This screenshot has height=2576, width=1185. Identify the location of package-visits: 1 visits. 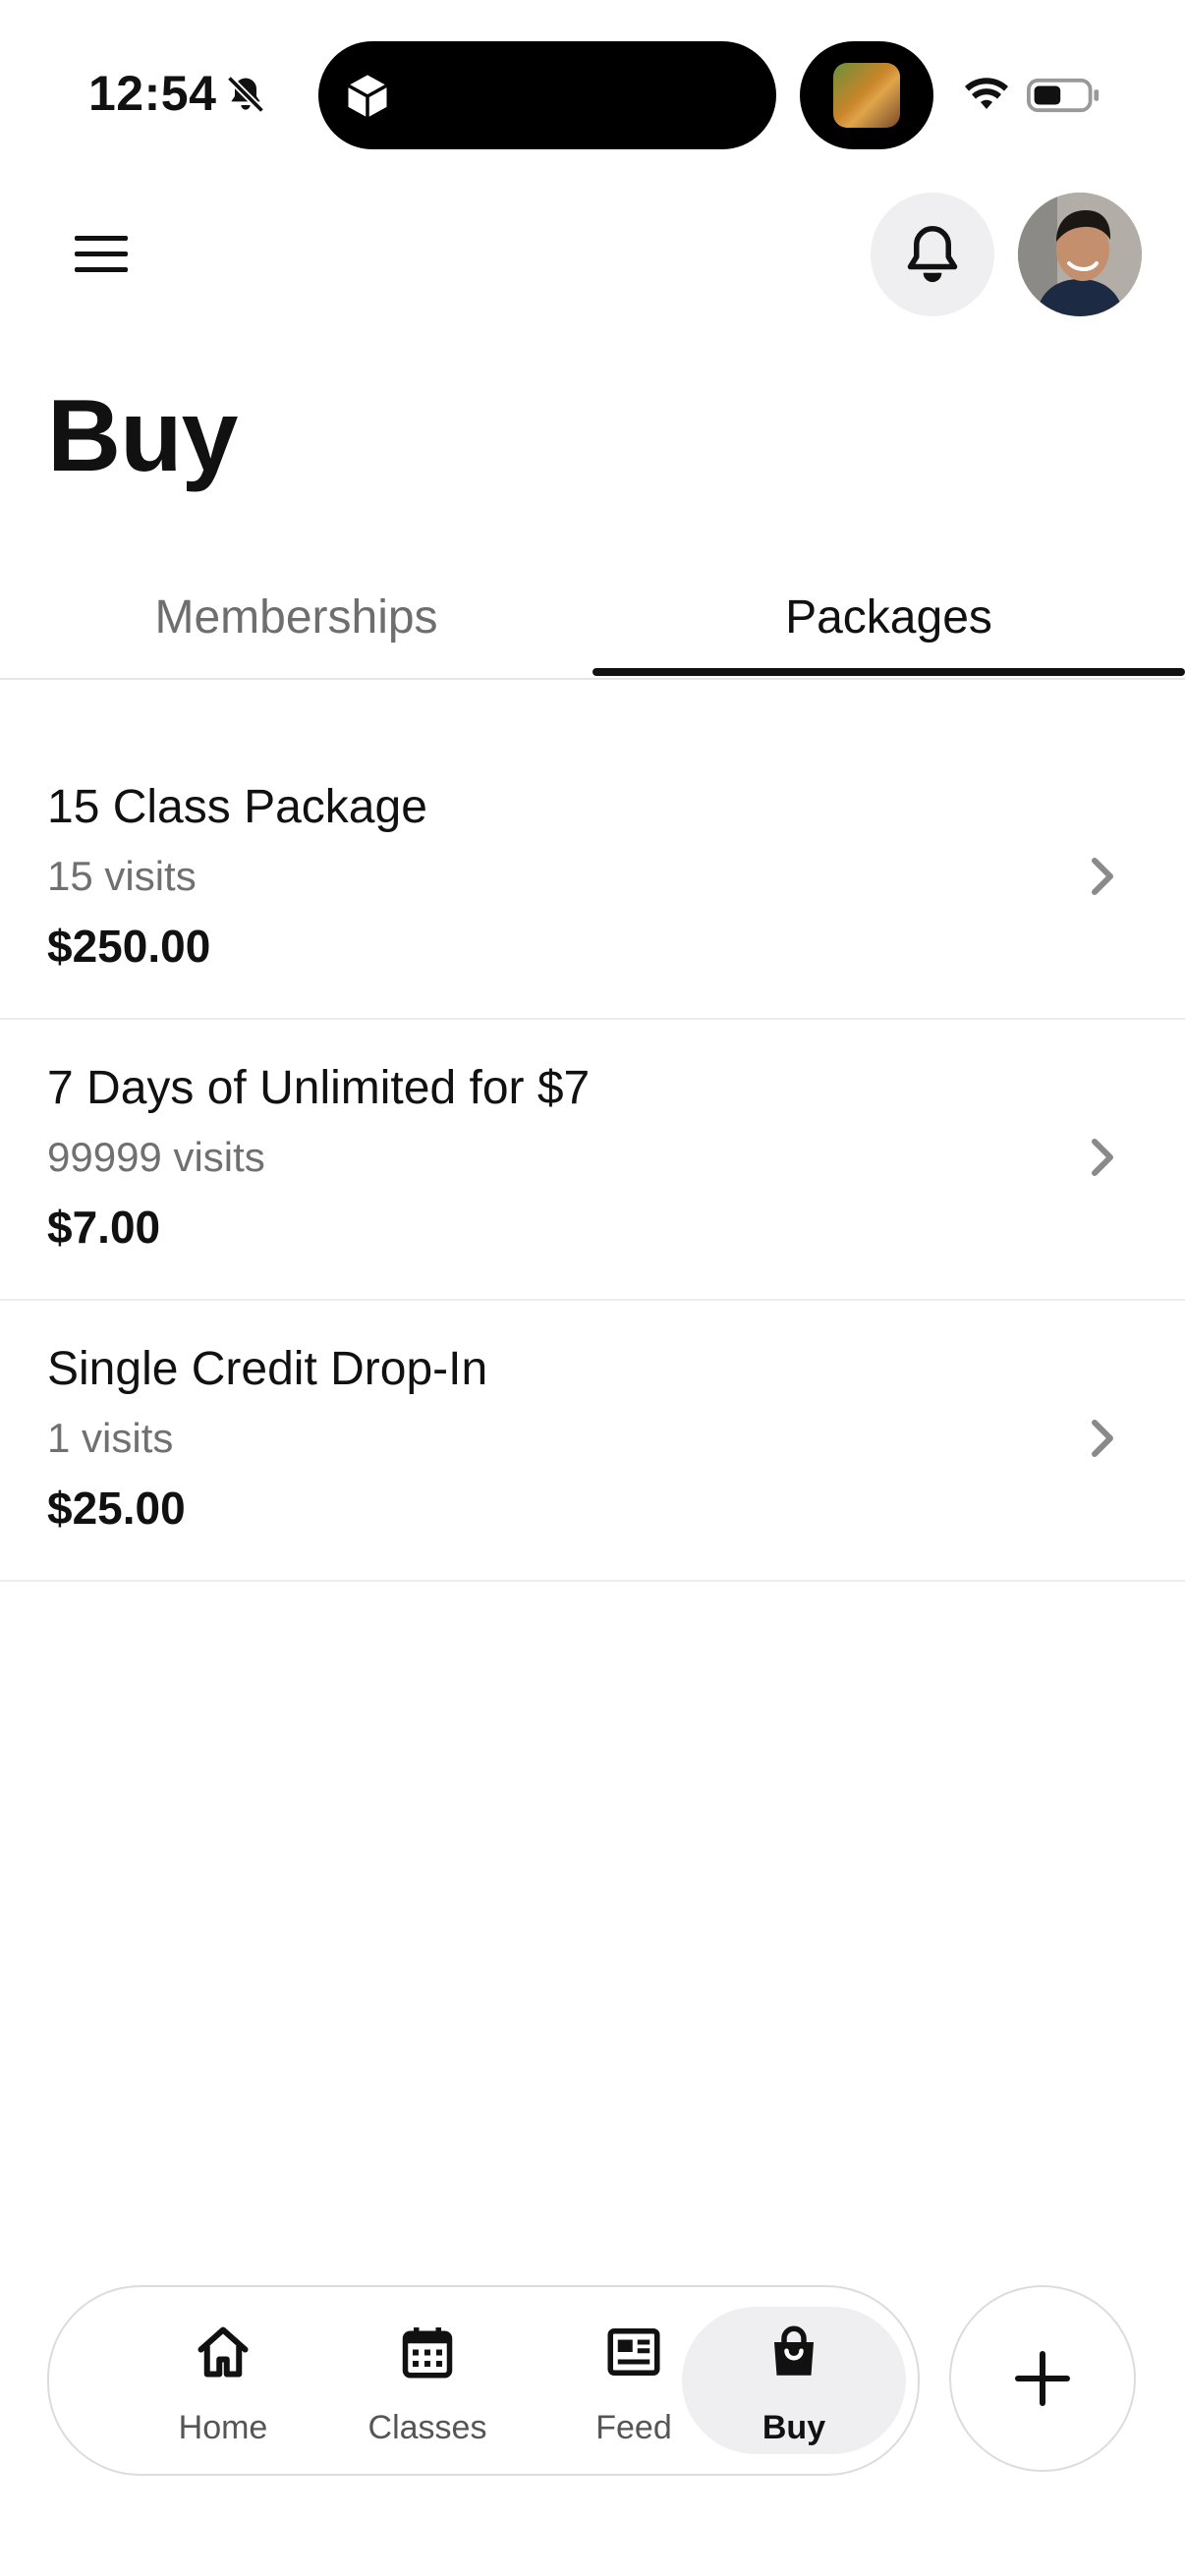
(111, 1438).